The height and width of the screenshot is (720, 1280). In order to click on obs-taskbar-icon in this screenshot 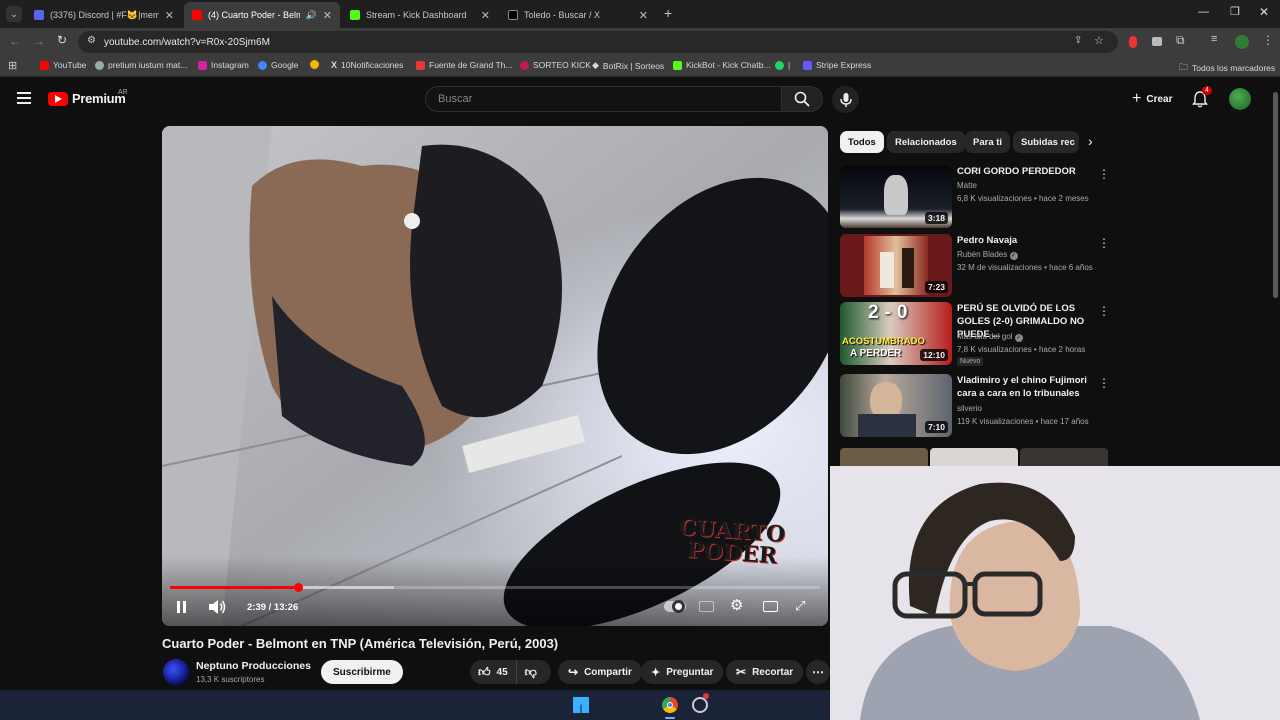, I will do `click(700, 705)`.